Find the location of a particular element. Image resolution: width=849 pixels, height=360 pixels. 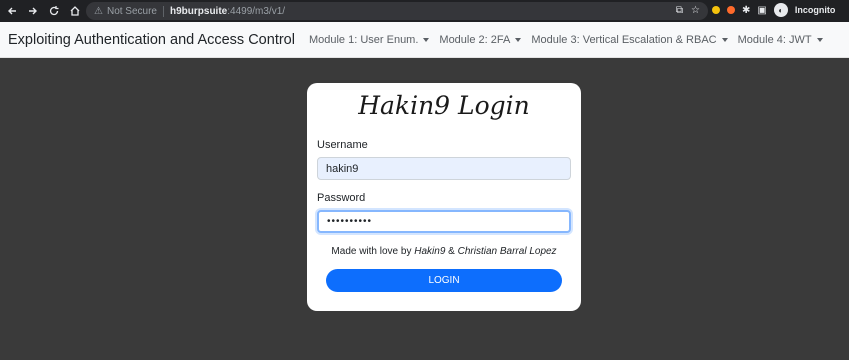

warning-icon: ⚠ is located at coordinates (98, 11).